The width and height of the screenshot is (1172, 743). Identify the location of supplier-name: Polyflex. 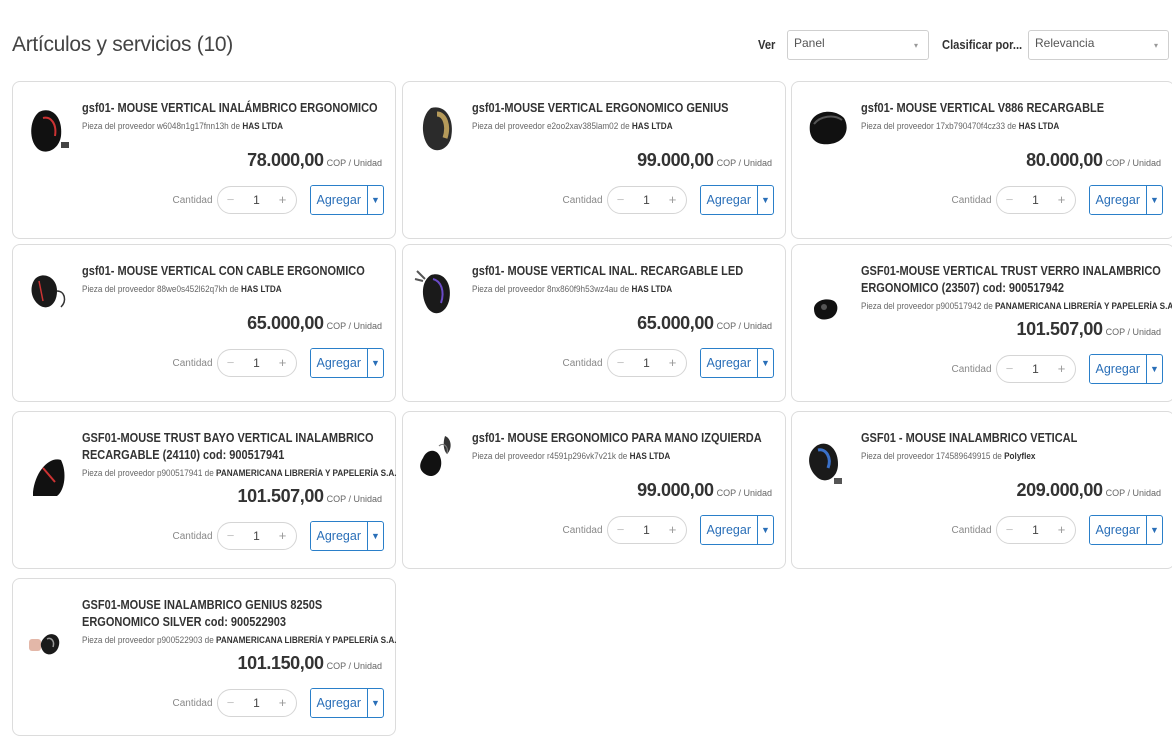
(1019, 456).